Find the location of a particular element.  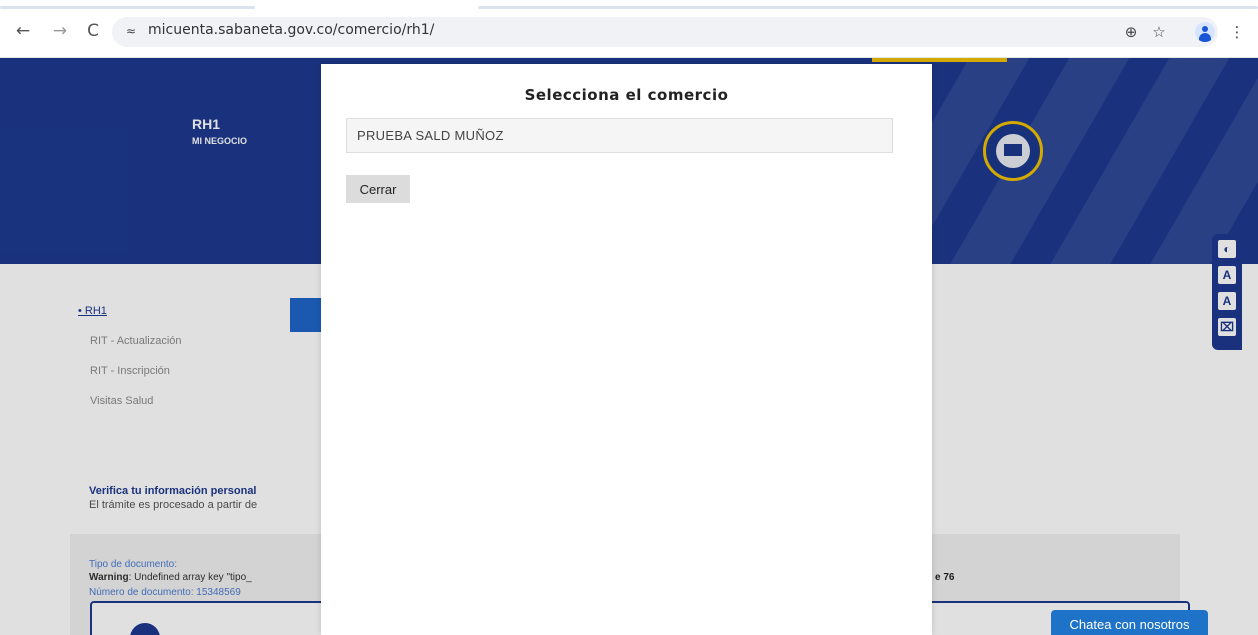

chat-button: Chatea con nosotros is located at coordinates (1129, 622).